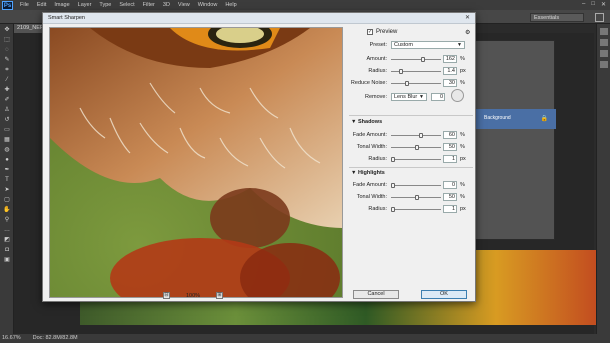  I want to click on shadows-radius-input: 1, so click(450, 159).